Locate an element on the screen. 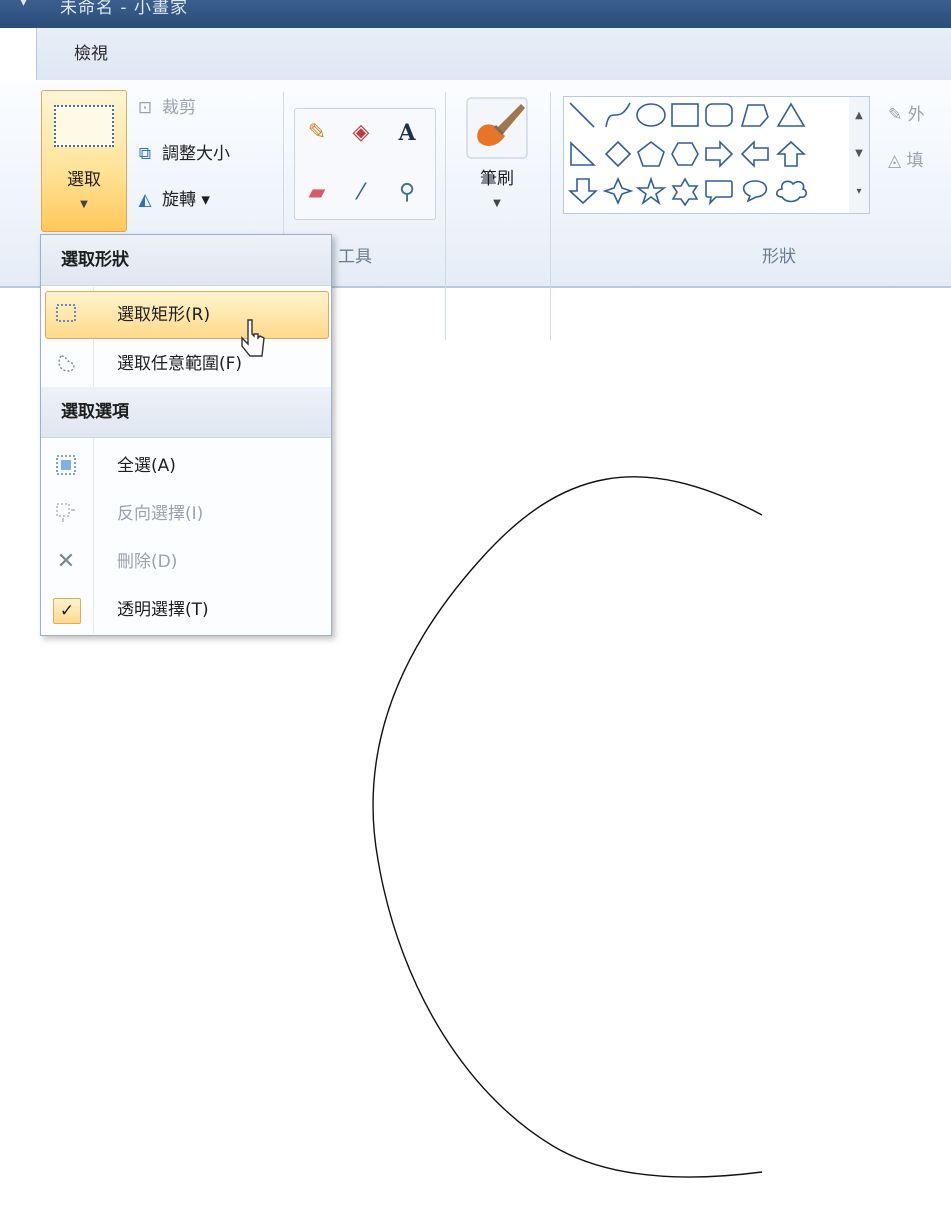 The height and width of the screenshot is (1207, 951). menu-item-delete: ✕ 刪除(D) is located at coordinates (186, 562).